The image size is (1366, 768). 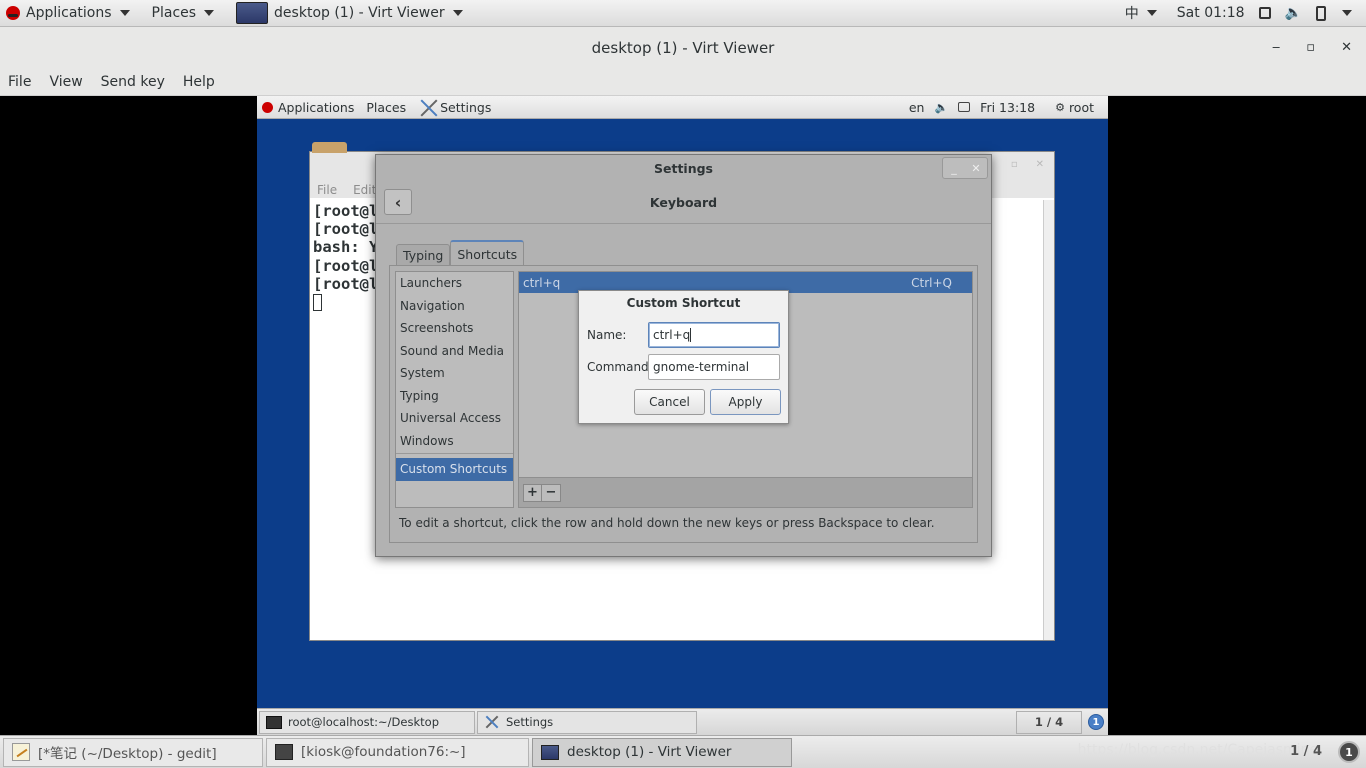 What do you see at coordinates (454, 469) in the screenshot?
I see `category-custom-shortcuts: Custom Shortcuts` at bounding box center [454, 469].